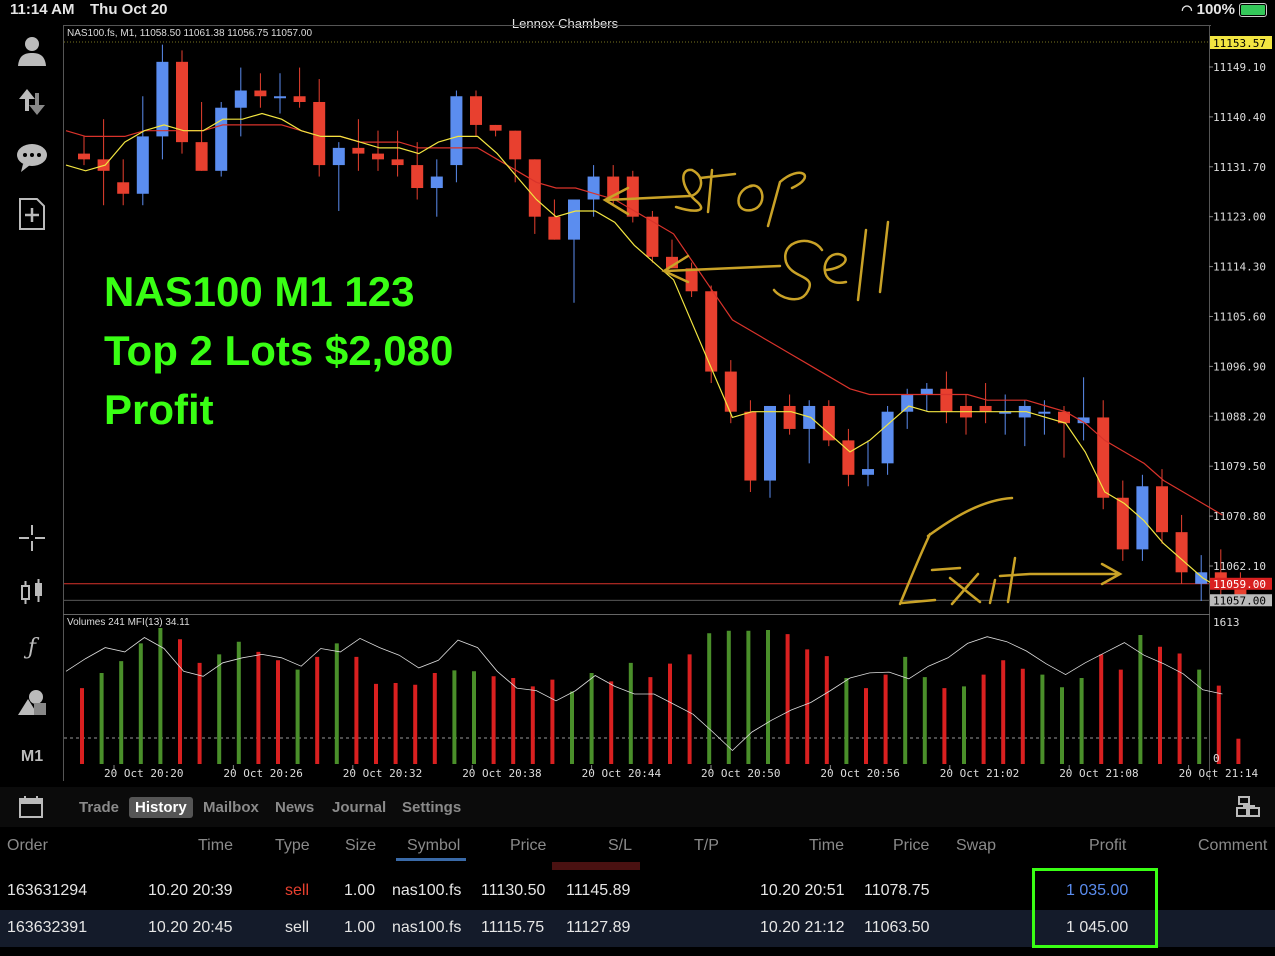  What do you see at coordinates (31, 807) in the screenshot?
I see `calendar-icon` at bounding box center [31, 807].